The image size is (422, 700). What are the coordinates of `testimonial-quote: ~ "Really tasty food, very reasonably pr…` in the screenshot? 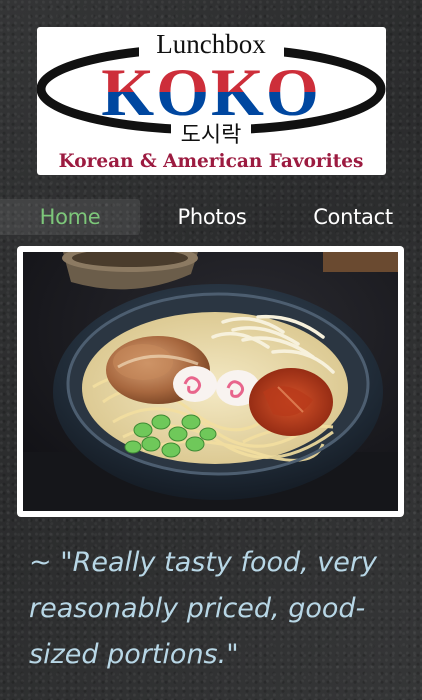 It's located at (203, 608).